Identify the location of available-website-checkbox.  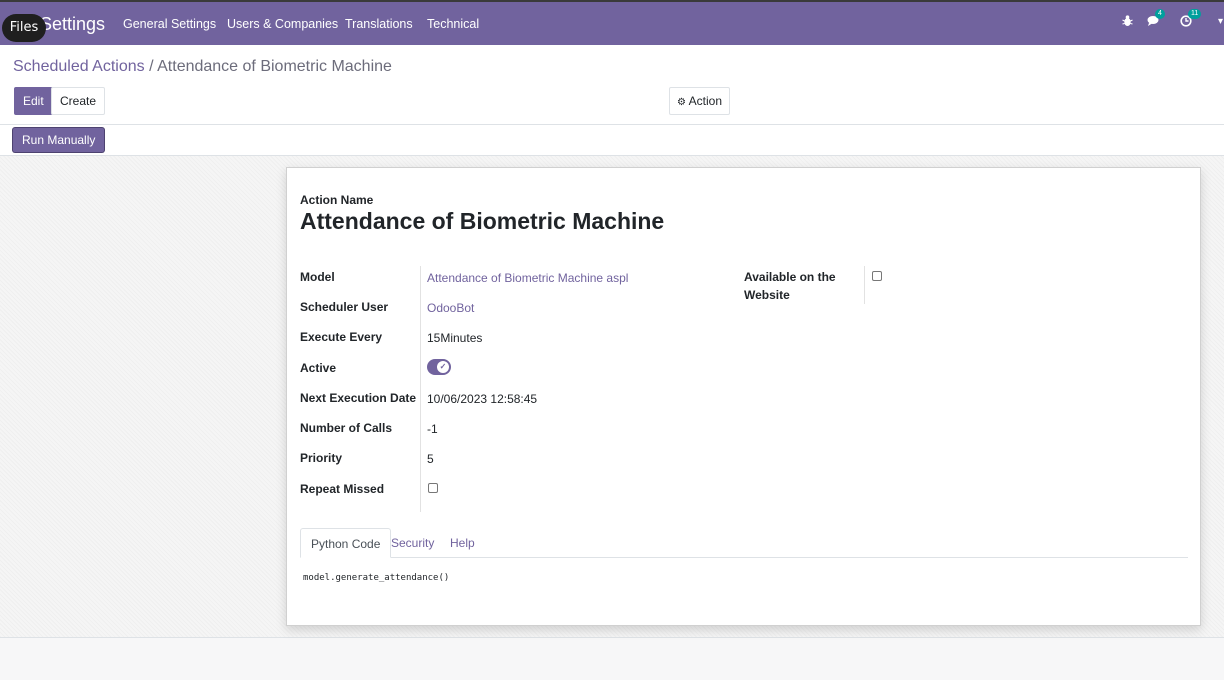
(877, 276).